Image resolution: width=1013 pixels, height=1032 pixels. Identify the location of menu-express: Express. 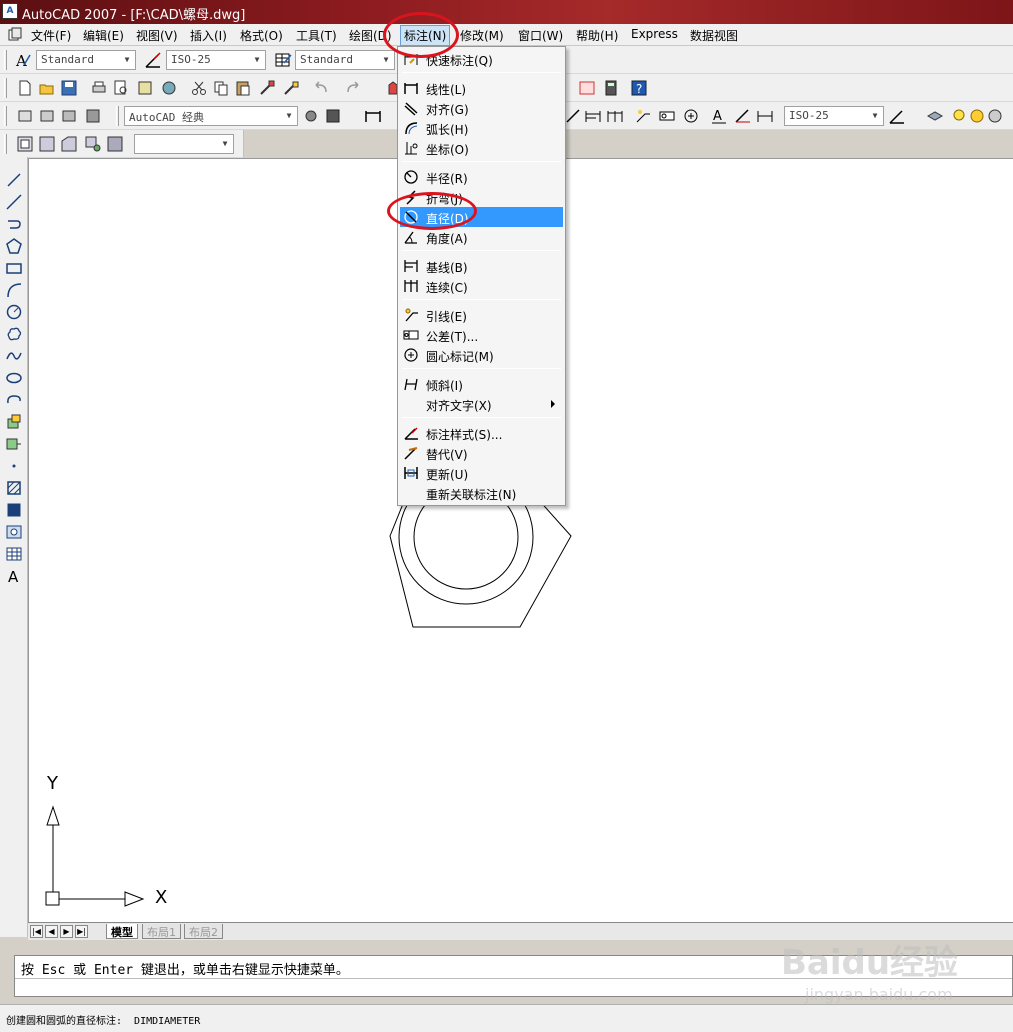
(654, 34).